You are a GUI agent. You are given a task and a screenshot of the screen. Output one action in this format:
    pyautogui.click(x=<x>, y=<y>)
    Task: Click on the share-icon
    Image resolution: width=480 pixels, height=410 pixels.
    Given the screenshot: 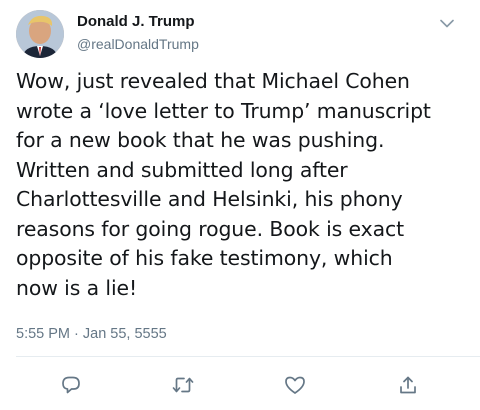 What is the action you would take?
    pyautogui.click(x=408, y=385)
    